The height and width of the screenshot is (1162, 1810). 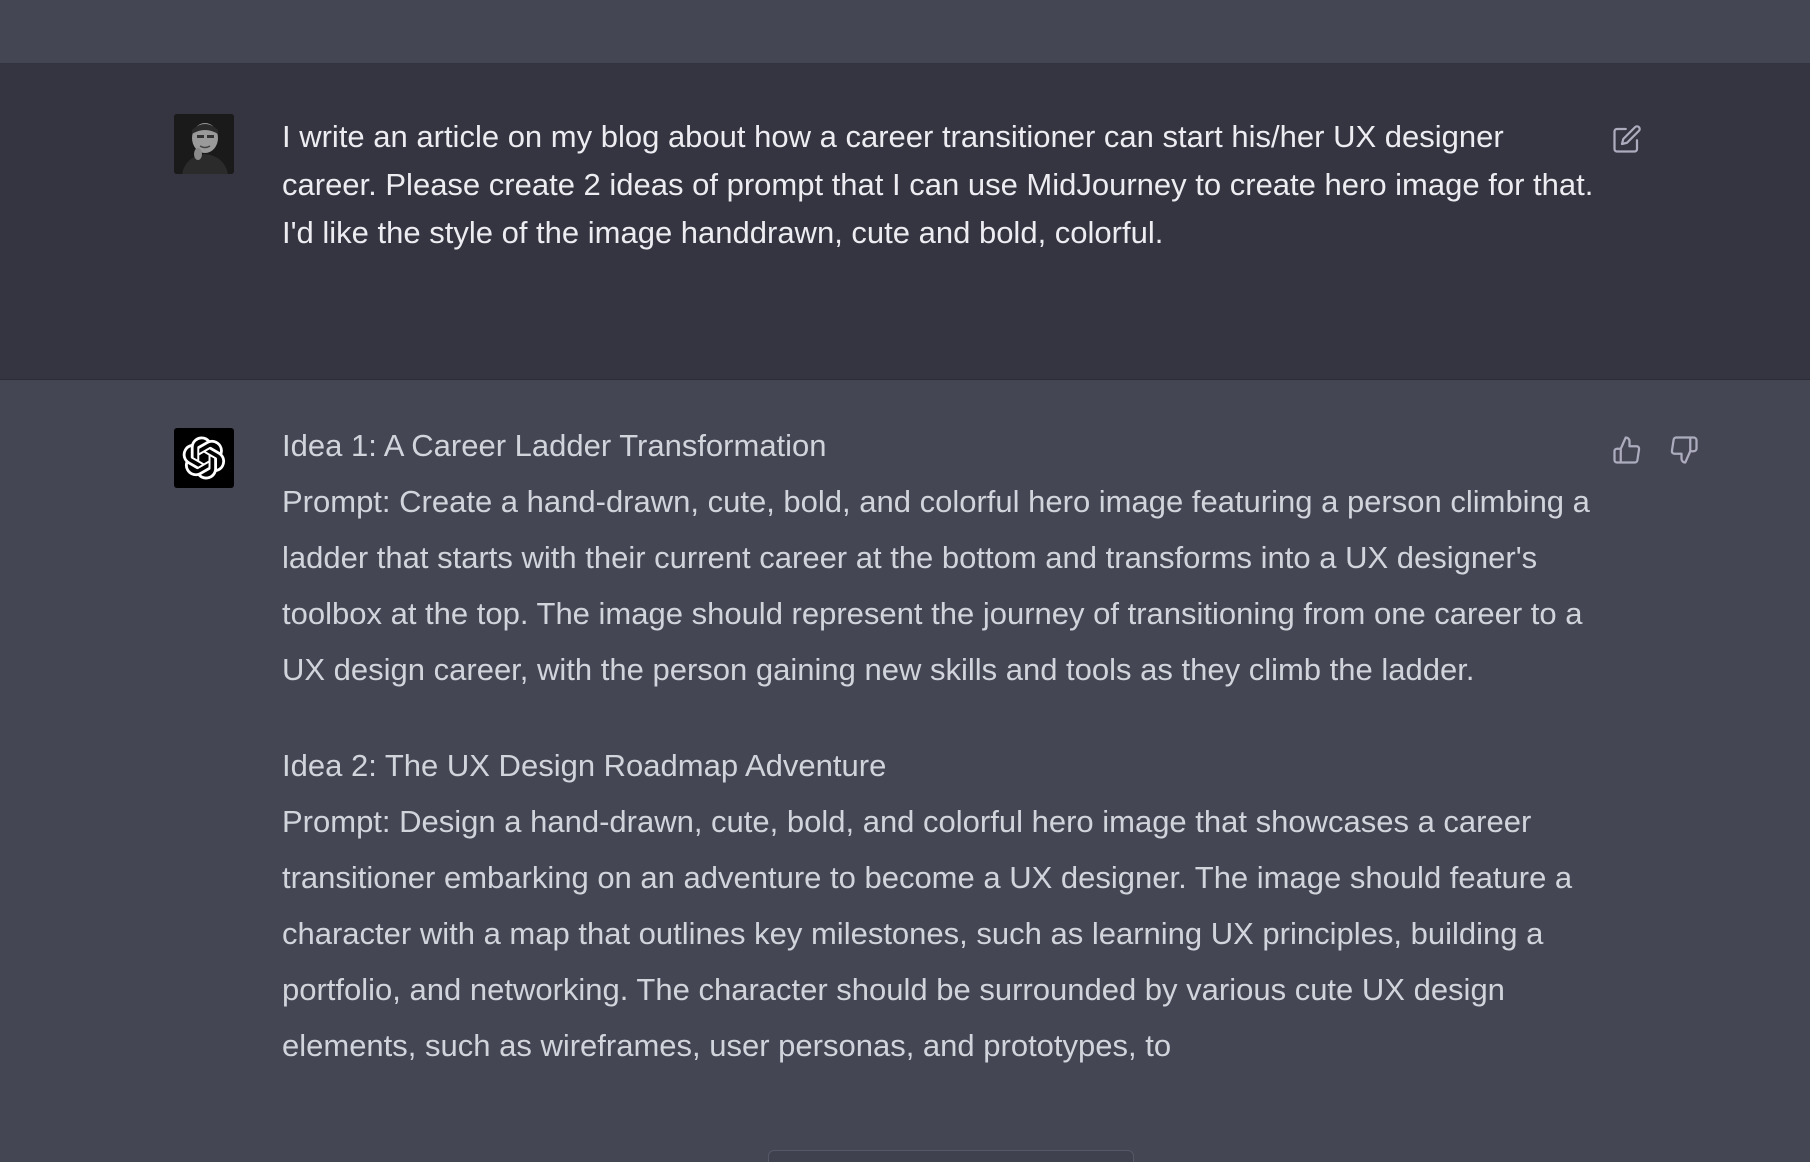 What do you see at coordinates (905, 32) in the screenshot?
I see `top-bar` at bounding box center [905, 32].